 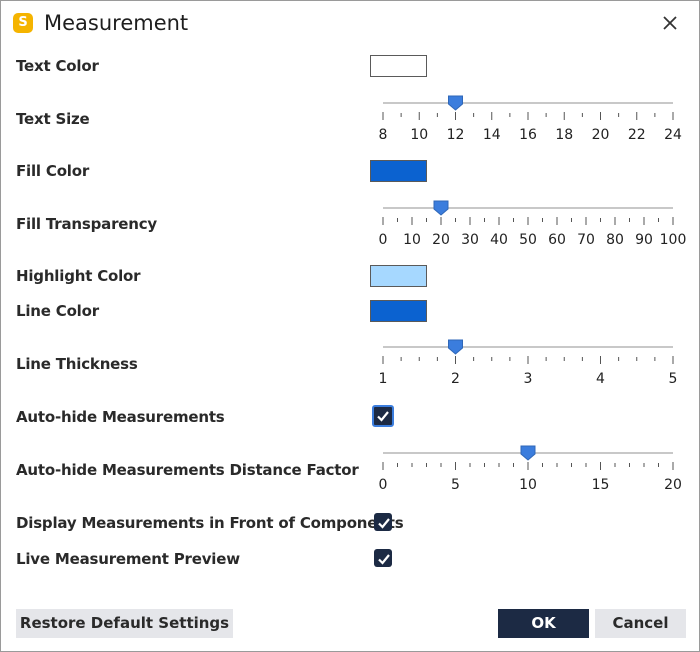 I want to click on highlight-color-swatch, so click(x=398, y=276).